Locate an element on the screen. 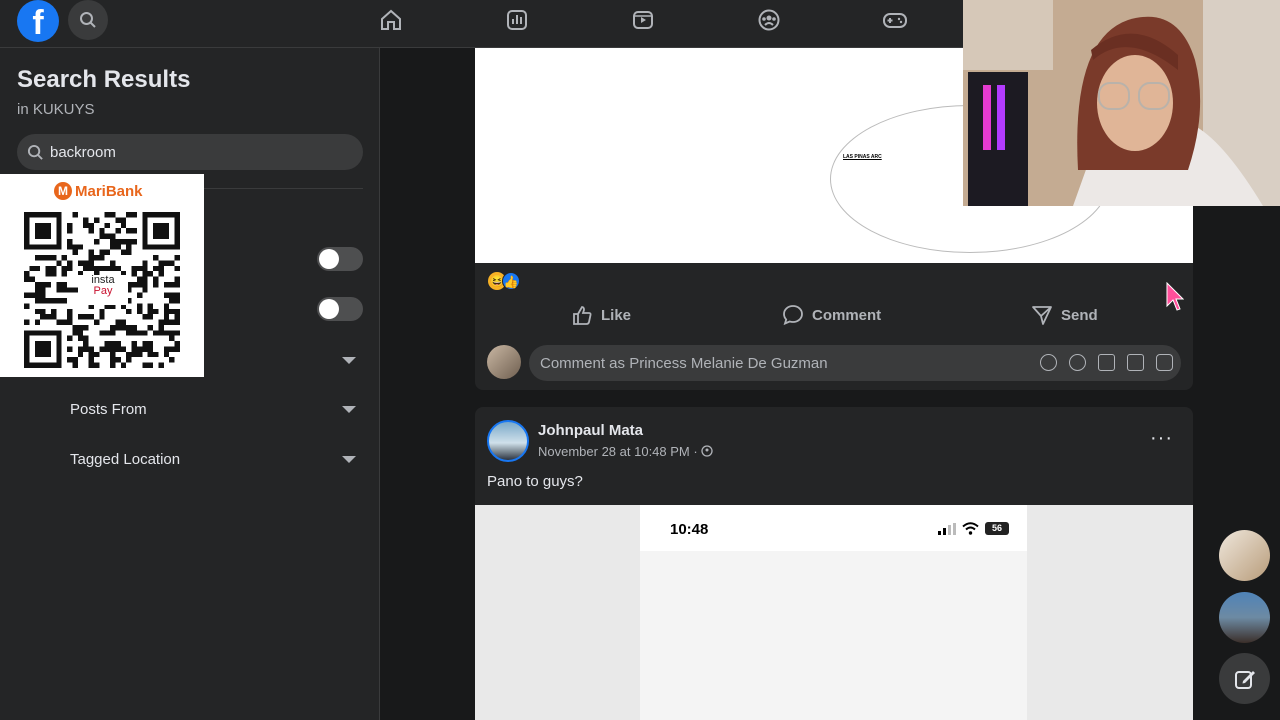  emoji-icon is located at coordinates (1077, 362).